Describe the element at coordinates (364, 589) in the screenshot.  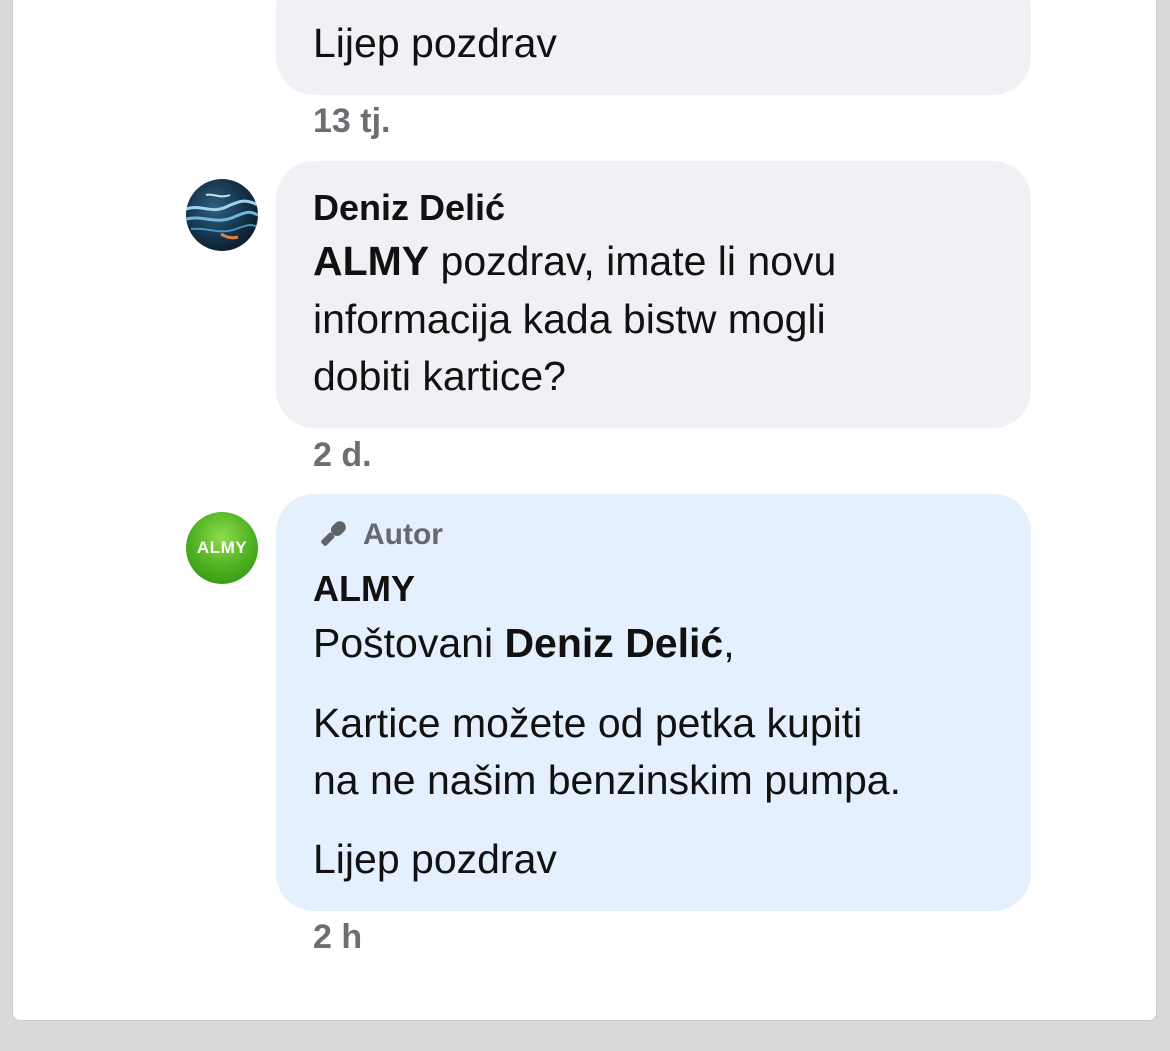
I see `comment-author: ALMY` at that location.